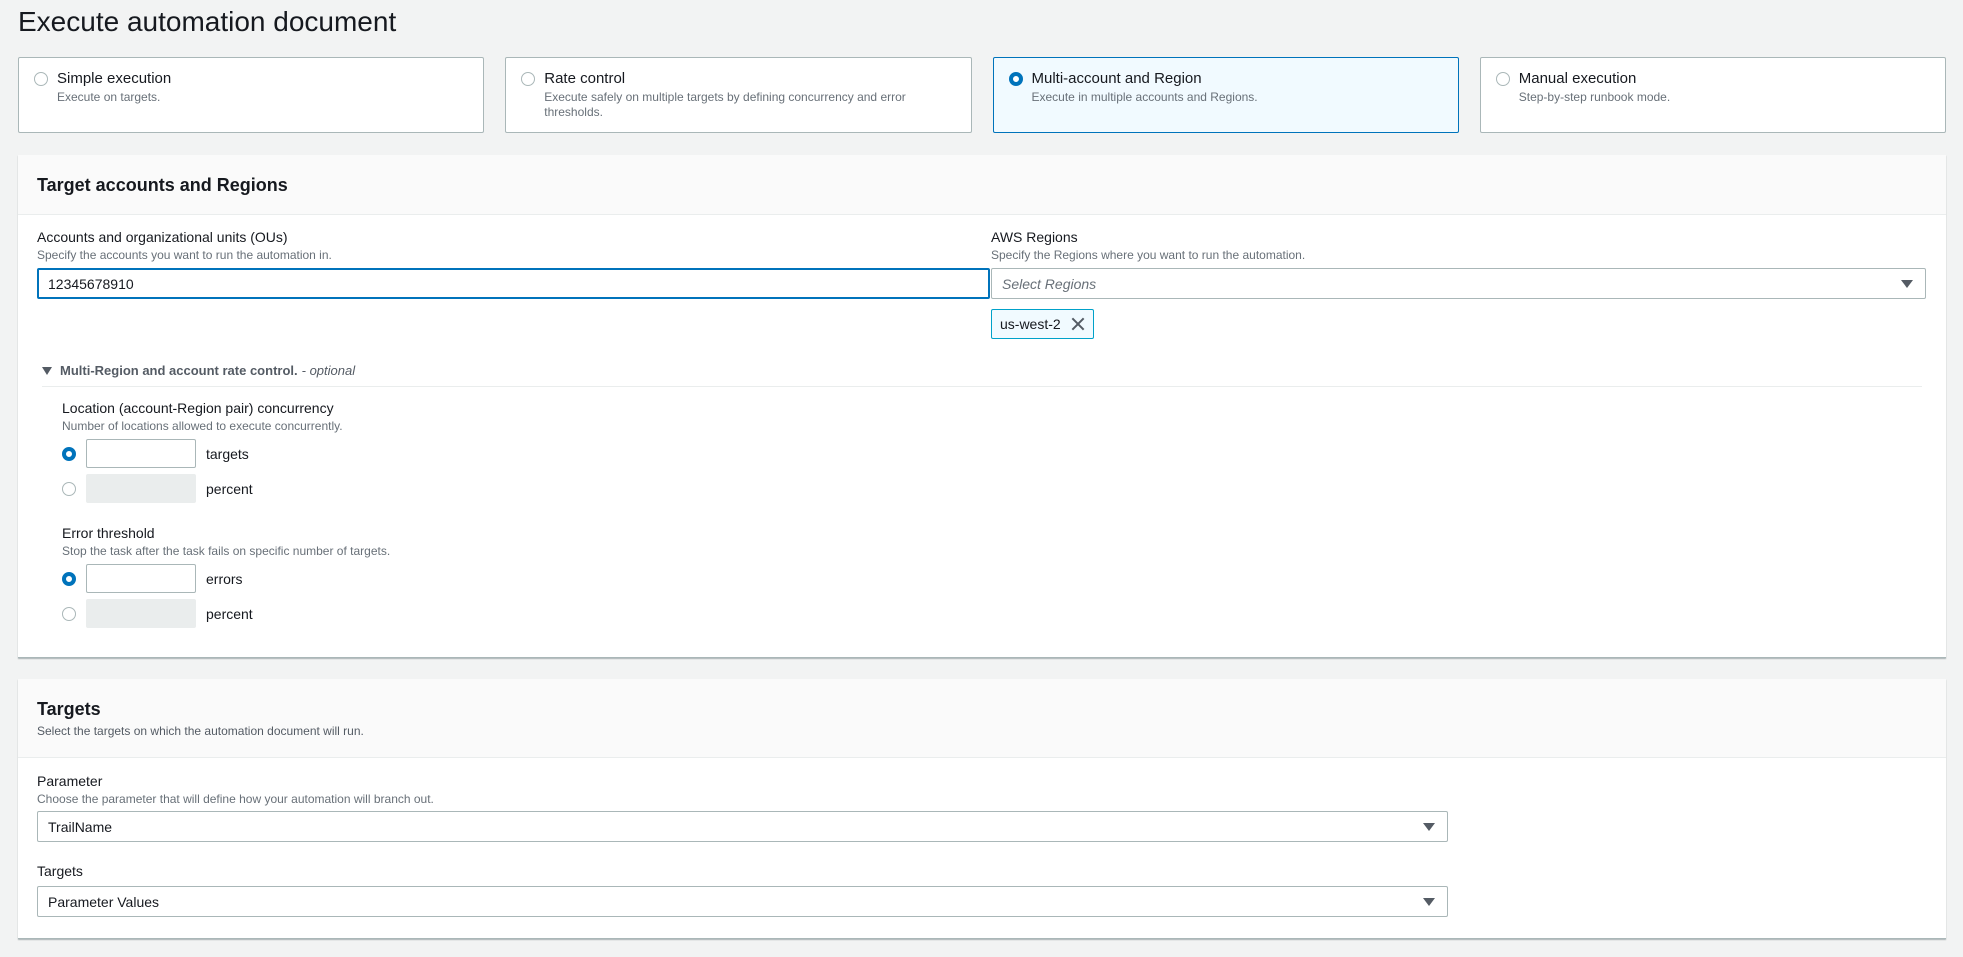 Image resolution: width=1963 pixels, height=957 pixels. Describe the element at coordinates (162, 237) in the screenshot. I see `accounts-label: Accounts and organizational units (OUs)` at that location.